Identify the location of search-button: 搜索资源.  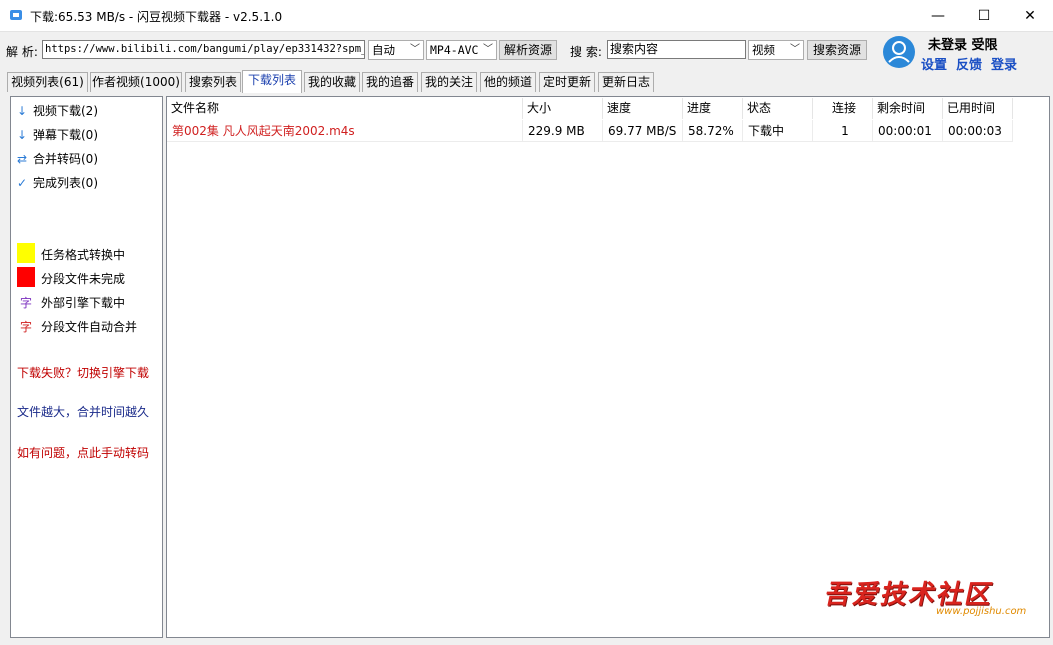
(837, 50).